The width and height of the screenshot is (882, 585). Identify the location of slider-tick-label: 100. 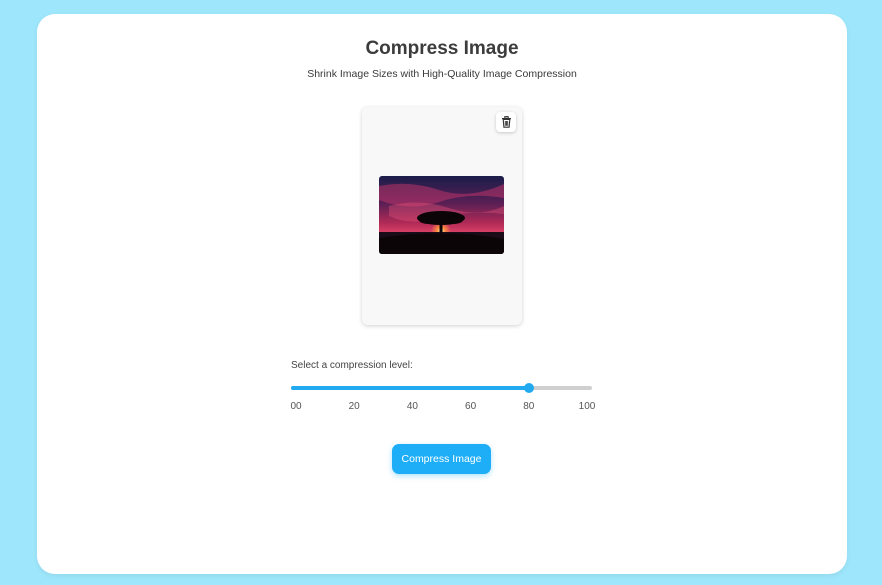
(587, 406).